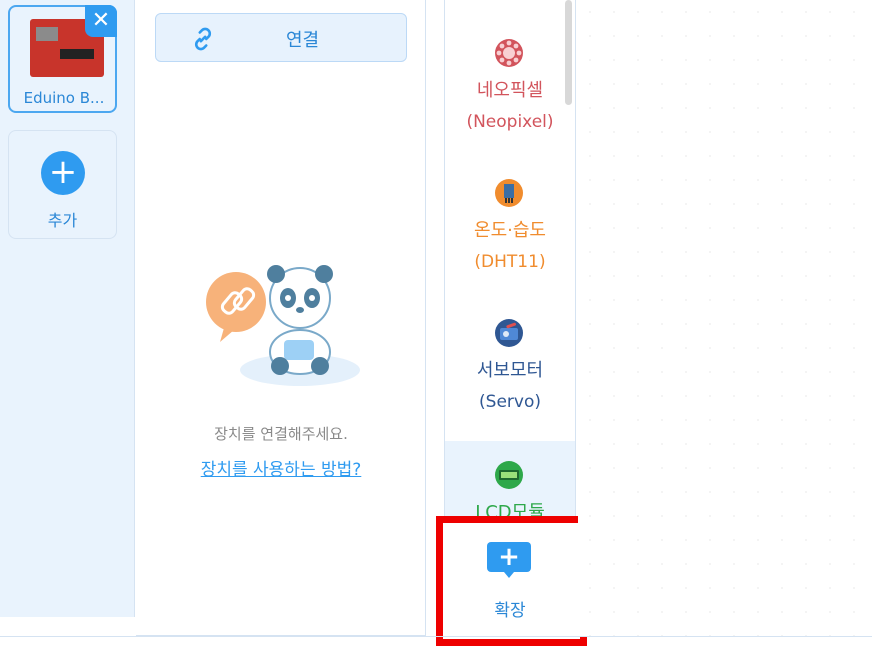 This screenshot has height=646, width=872. What do you see at coordinates (281, 467) in the screenshot?
I see `help-link: 장치를 사용하는 방법?` at bounding box center [281, 467].